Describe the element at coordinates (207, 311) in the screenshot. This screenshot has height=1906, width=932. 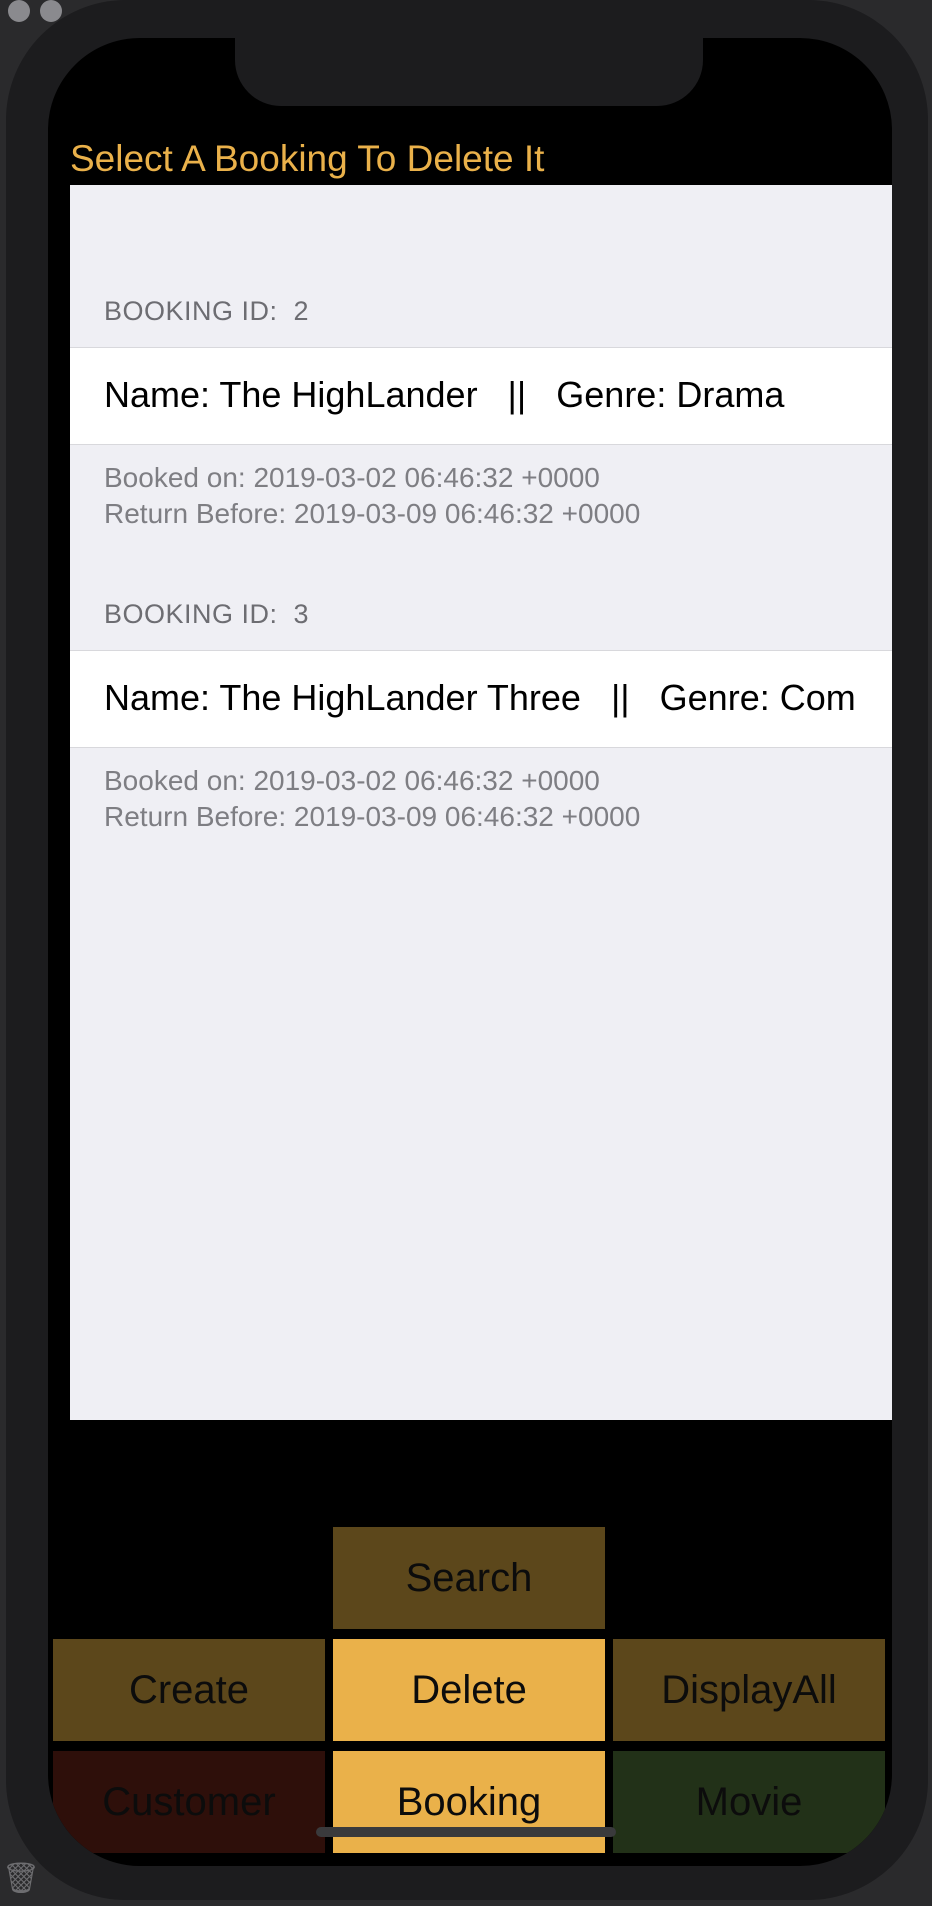
I see `booking-id-header: BOOKING ID: 2` at that location.